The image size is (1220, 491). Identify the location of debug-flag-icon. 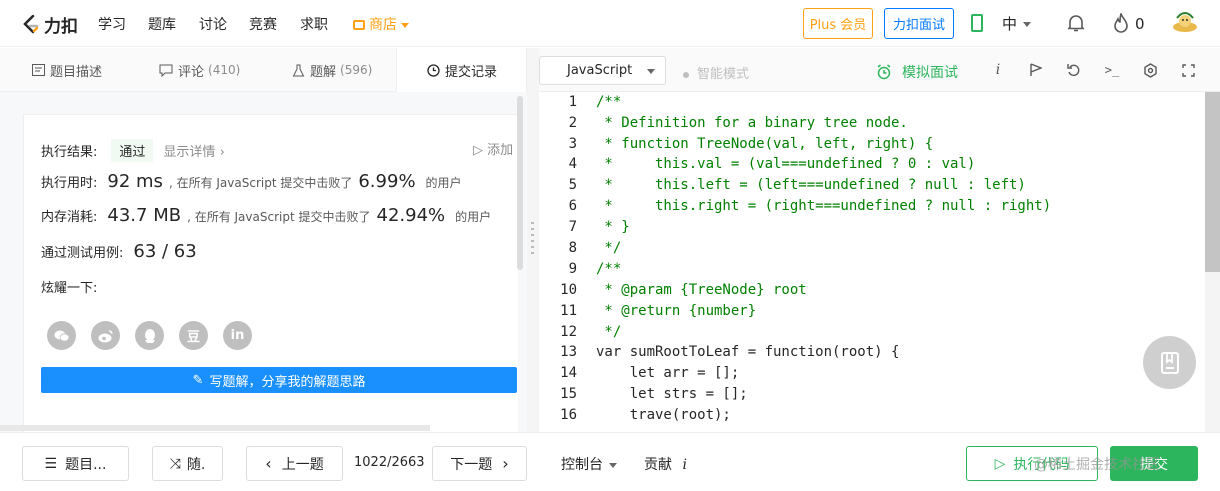
(1036, 70).